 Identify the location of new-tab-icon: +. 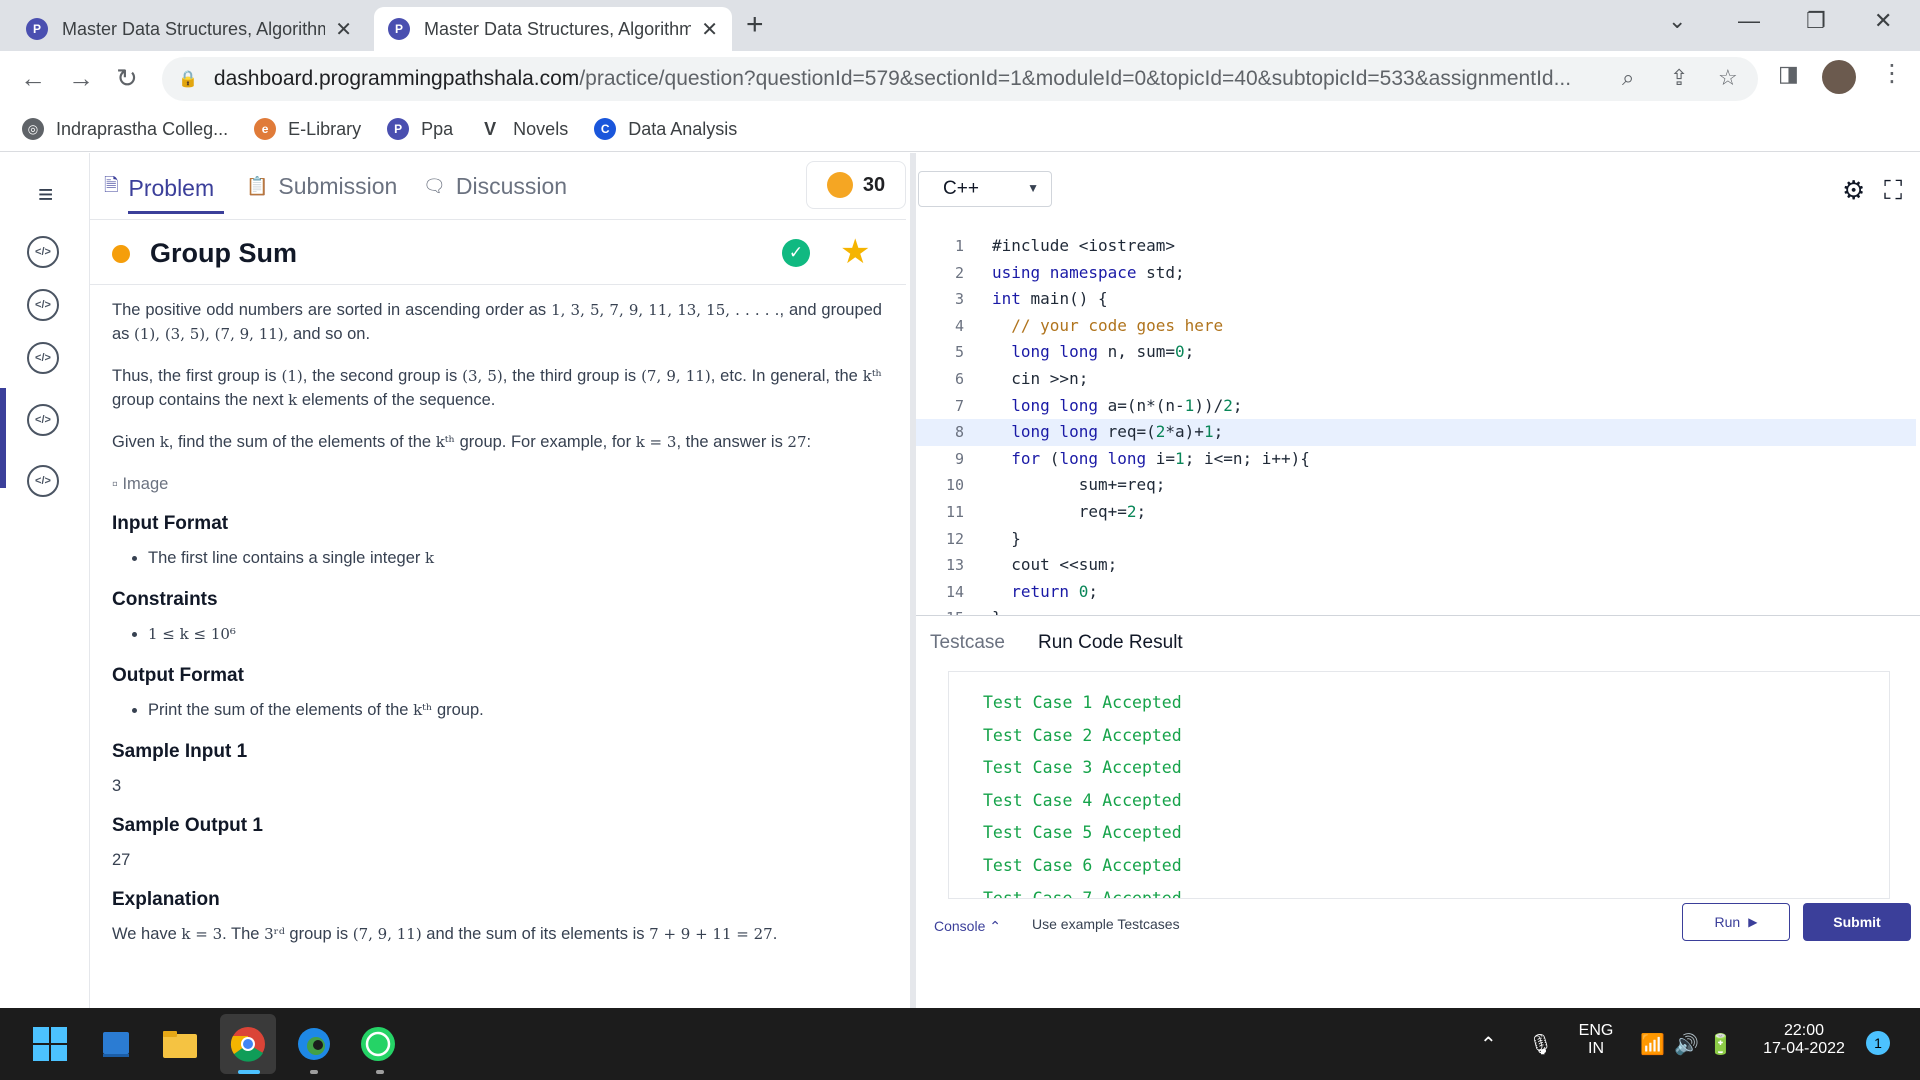
(755, 25).